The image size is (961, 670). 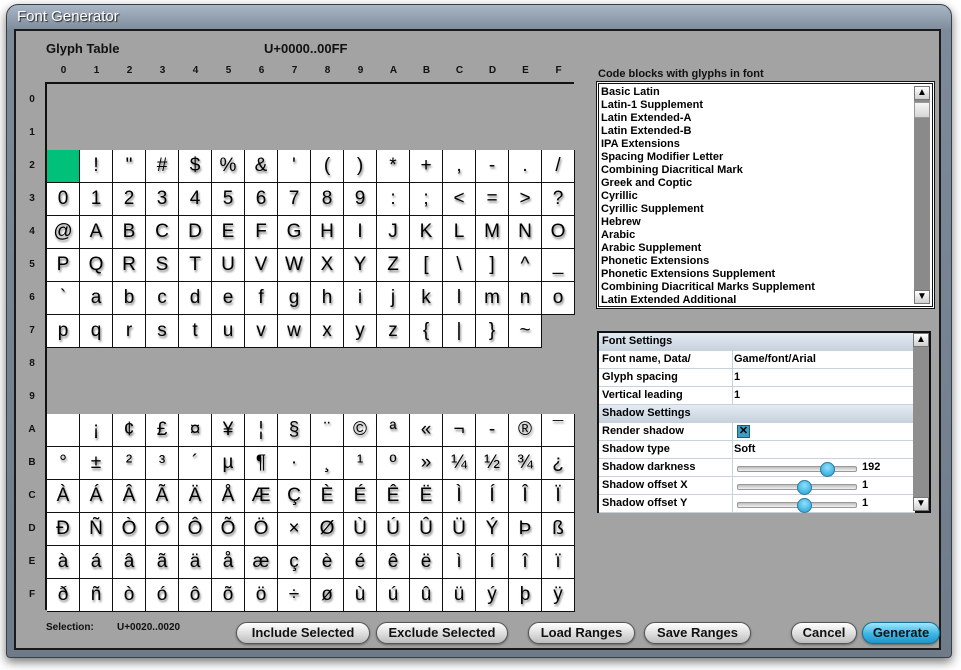 I want to click on glyph-cell: Ø, so click(x=327, y=529).